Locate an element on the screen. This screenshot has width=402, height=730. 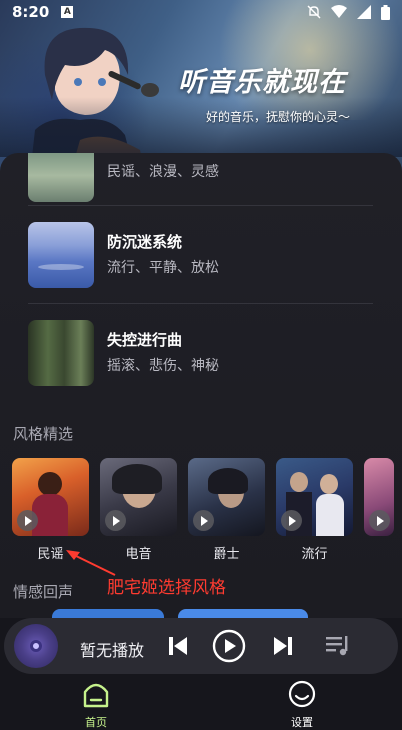
status-bar: 8:20 A is located at coordinates (201, 12).